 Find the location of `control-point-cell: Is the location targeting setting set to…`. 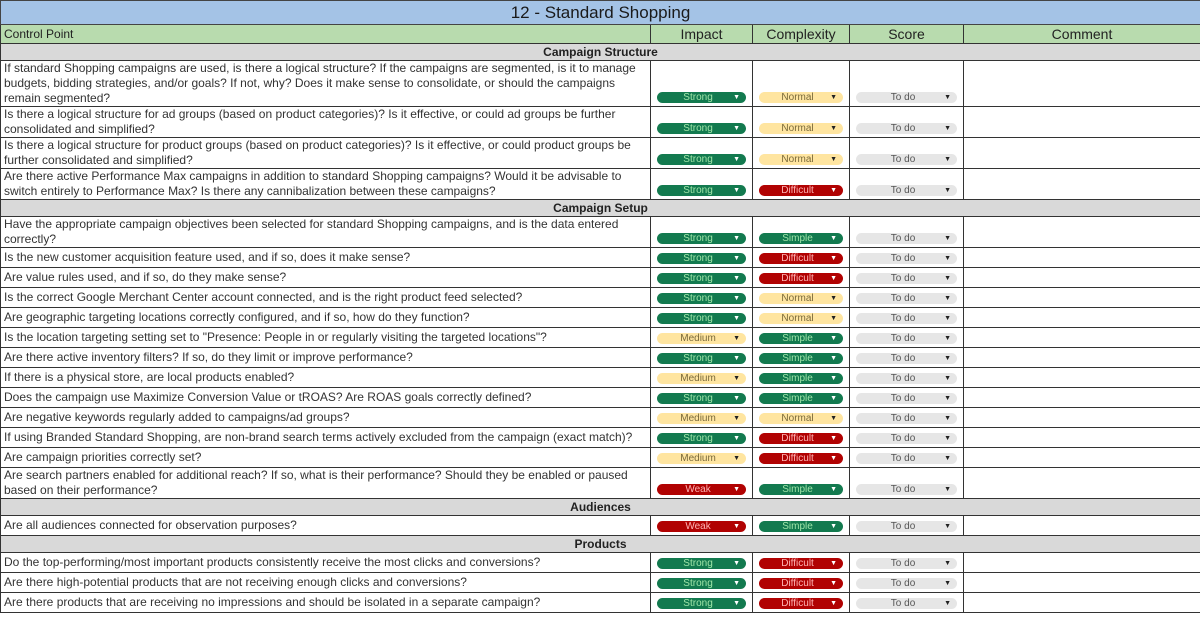

control-point-cell: Is the location targeting setting set to… is located at coordinates (325, 337).